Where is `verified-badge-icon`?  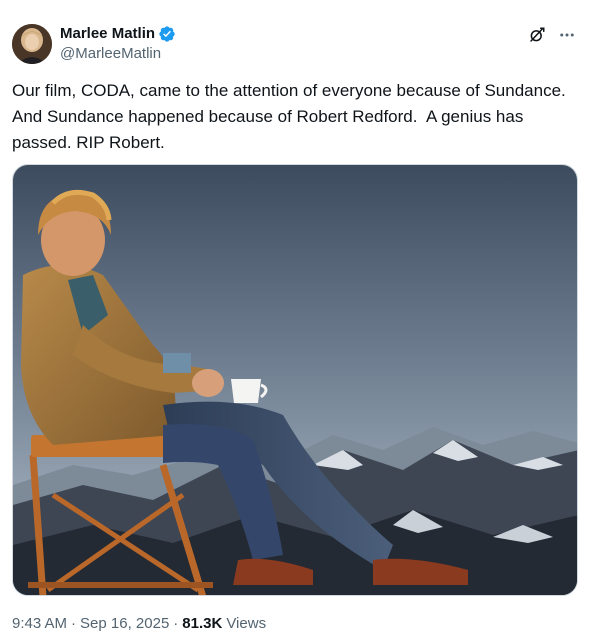
verified-badge-icon is located at coordinates (167, 34).